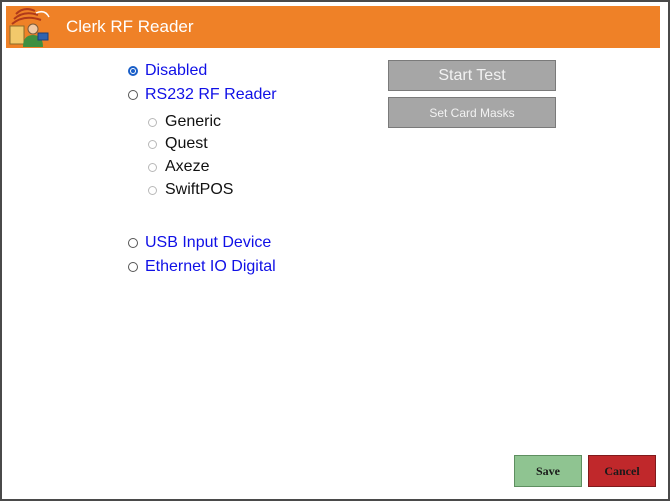 The height and width of the screenshot is (501, 670). I want to click on radio-rs232-rf-reader: RS232 RF Reader, so click(202, 95).